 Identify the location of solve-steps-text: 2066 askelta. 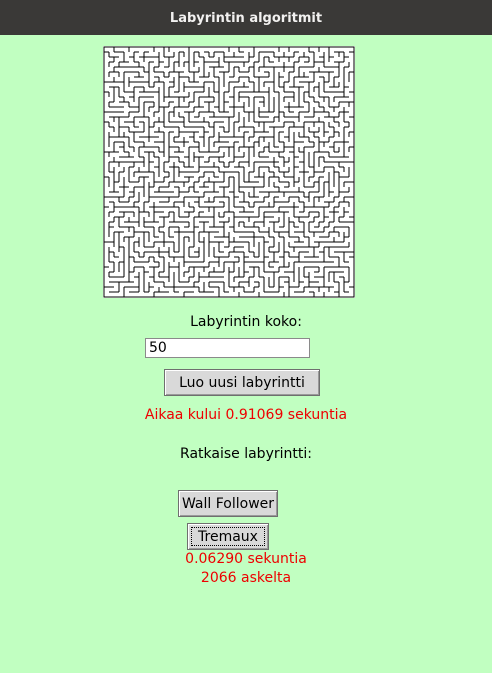
(246, 578).